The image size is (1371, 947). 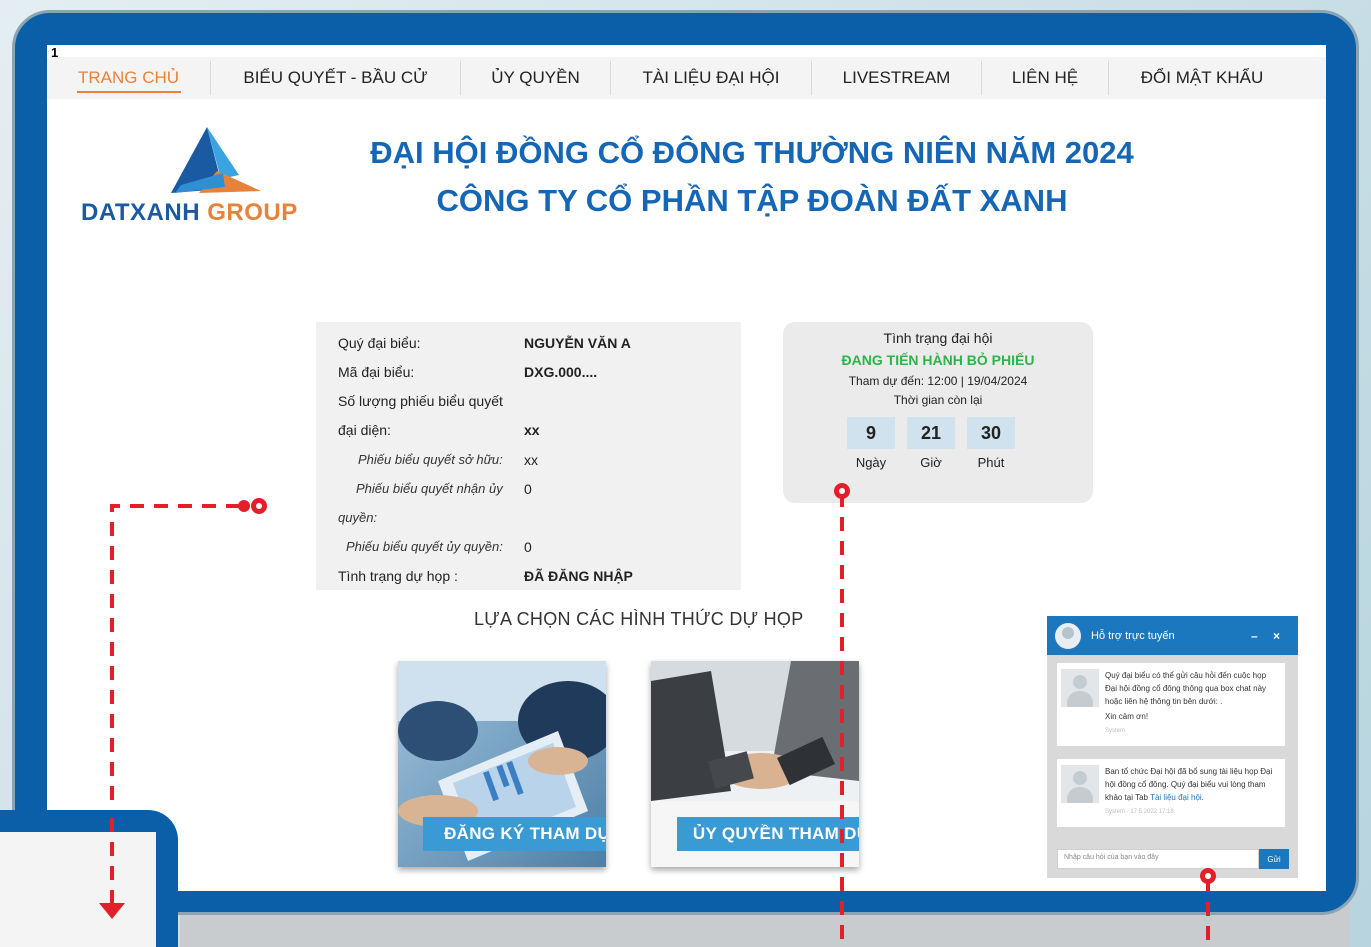 I want to click on arrow-down-icon, so click(x=112, y=911).